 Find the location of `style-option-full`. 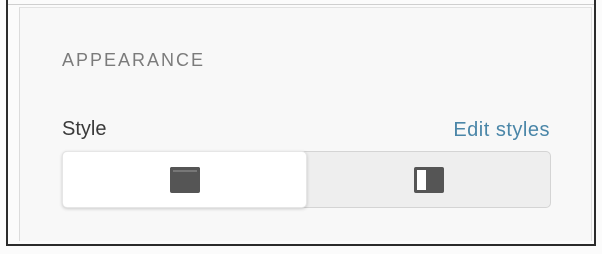

style-option-full is located at coordinates (184, 179).